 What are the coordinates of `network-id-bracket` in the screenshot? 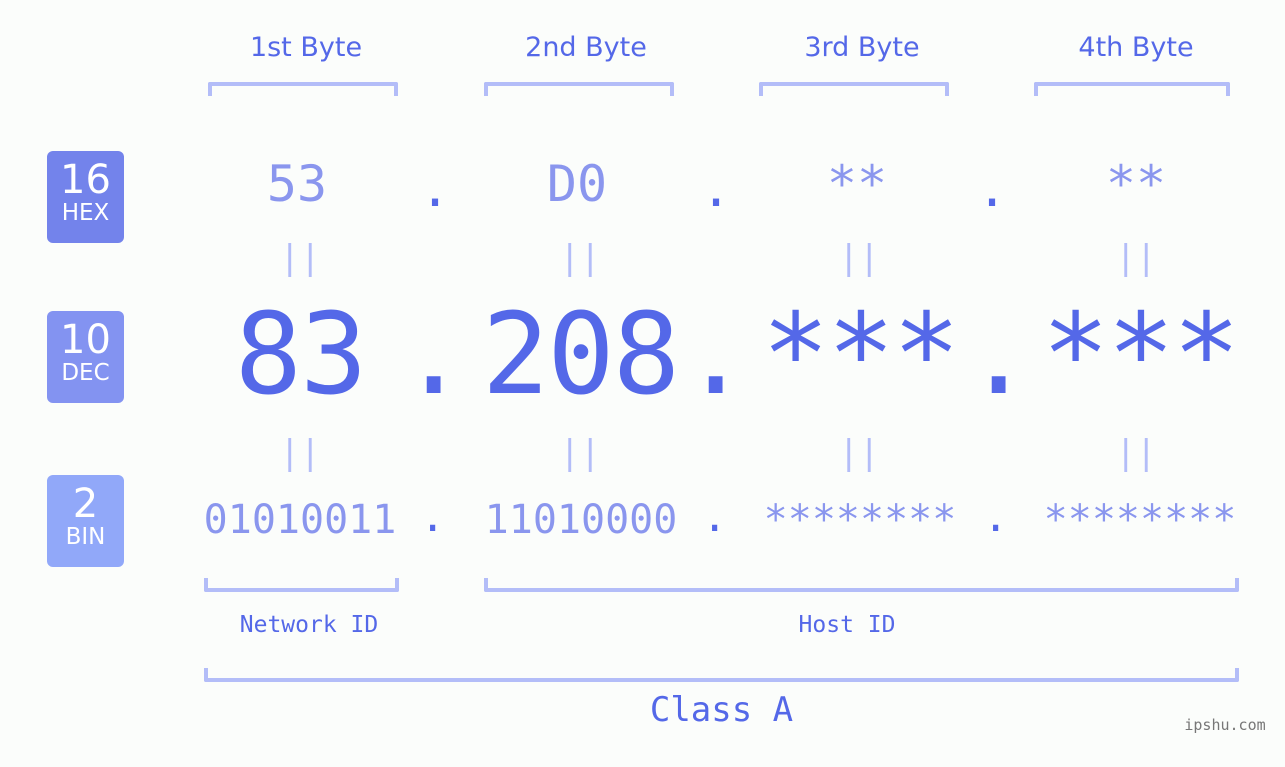 It's located at (301, 585).